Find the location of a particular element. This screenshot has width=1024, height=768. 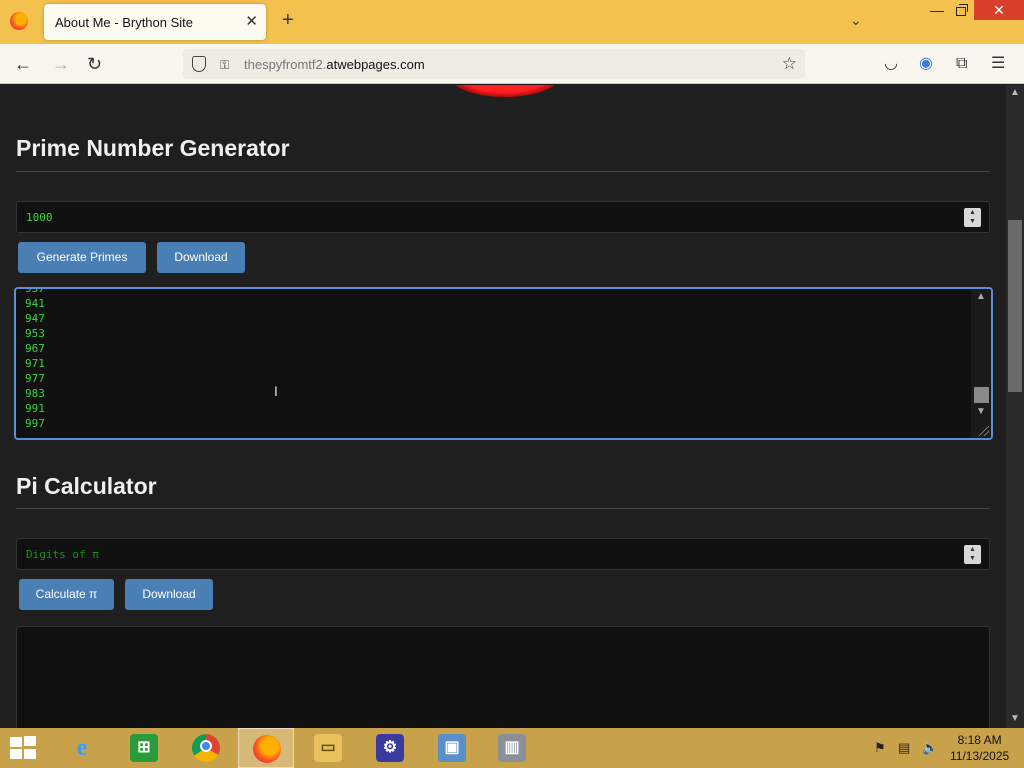

pi-digits-placeholder: Digits of π is located at coordinates (62, 554).